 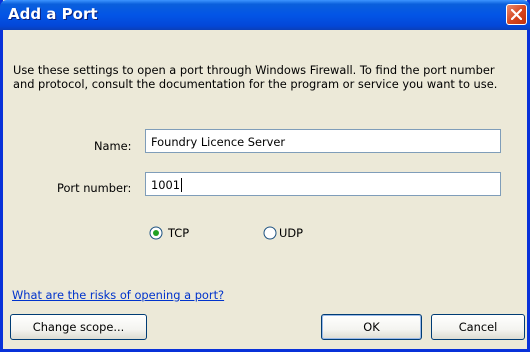 I want to click on udp-label: UDP, so click(x=291, y=233).